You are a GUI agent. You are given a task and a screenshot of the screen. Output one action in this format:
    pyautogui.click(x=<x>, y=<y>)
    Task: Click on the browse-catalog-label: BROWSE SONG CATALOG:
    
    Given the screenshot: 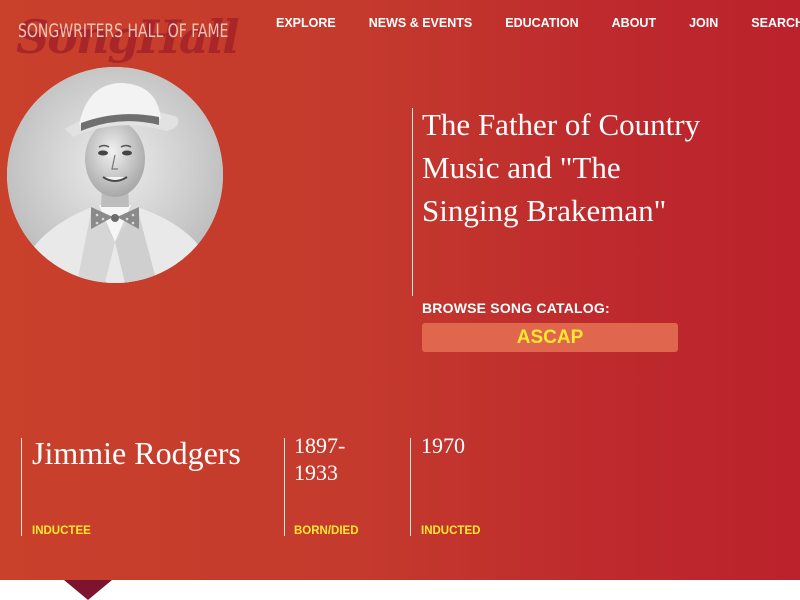 What is the action you would take?
    pyautogui.click(x=516, y=308)
    